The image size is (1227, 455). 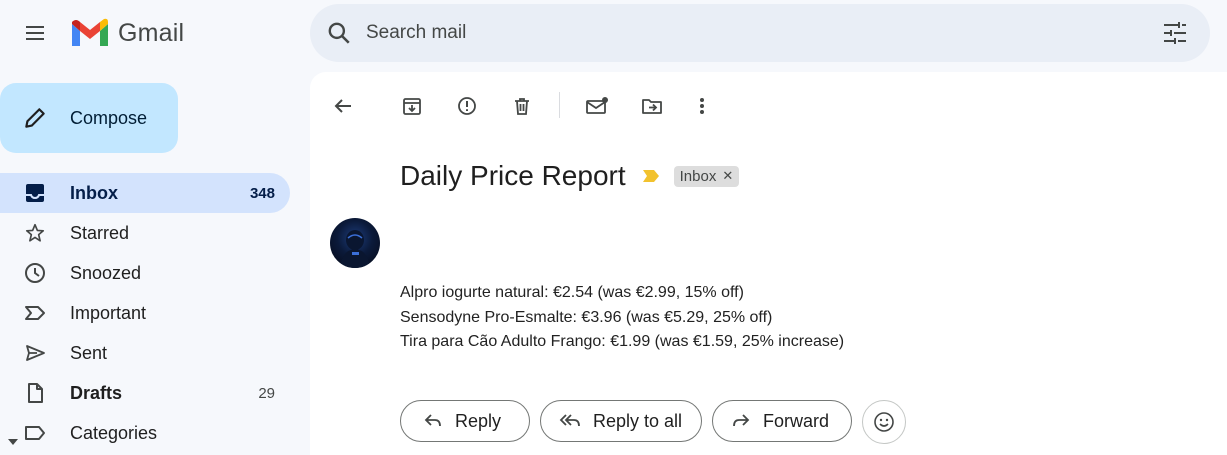 What do you see at coordinates (513, 175) in the screenshot?
I see `email-subject: Daily Price Report` at bounding box center [513, 175].